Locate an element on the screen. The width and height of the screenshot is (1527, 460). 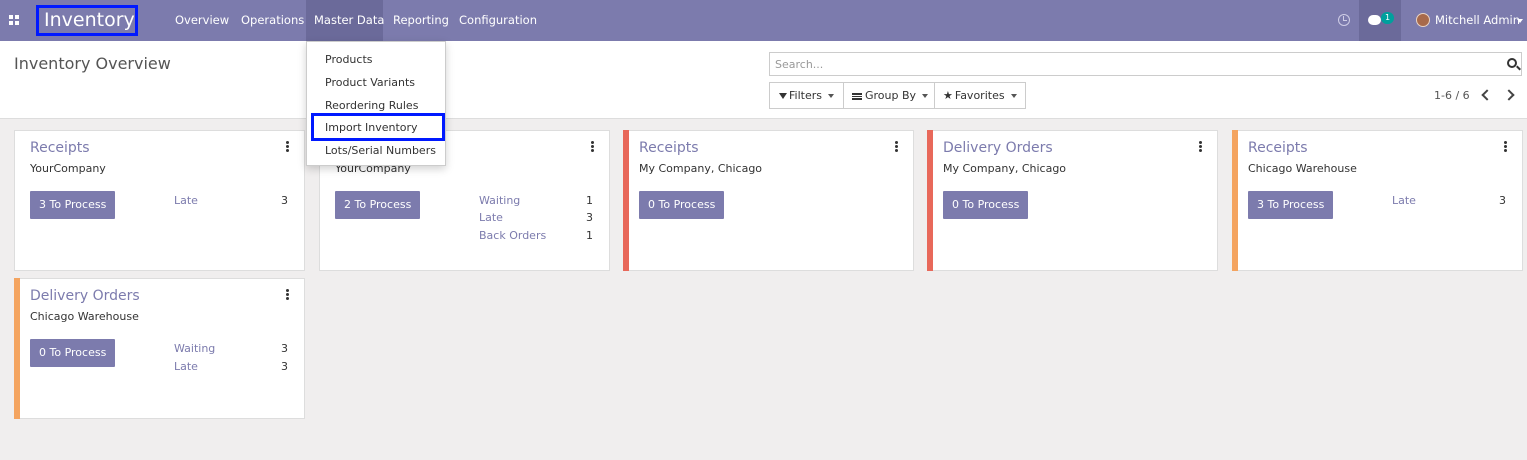
search-bar is located at coordinates (1145, 64).